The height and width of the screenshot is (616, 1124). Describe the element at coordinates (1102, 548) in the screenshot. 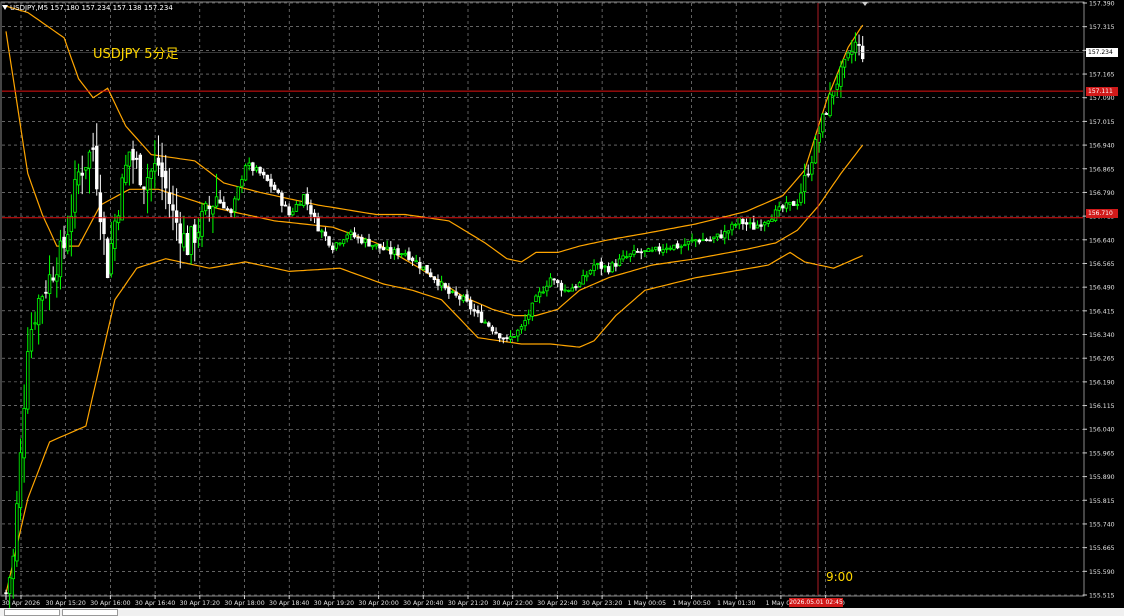

I see `price-tick-label: 155.665` at that location.